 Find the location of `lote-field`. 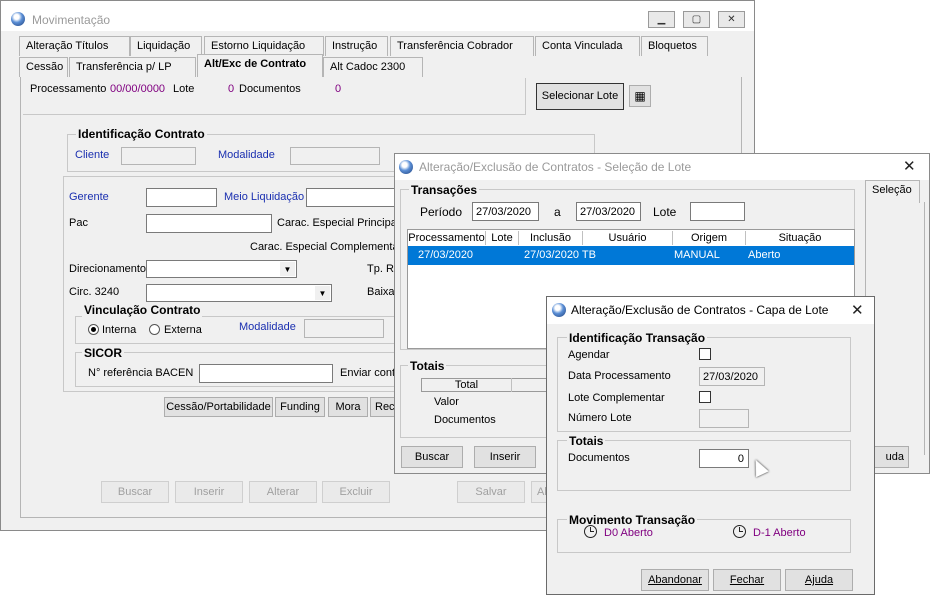

lote-field is located at coordinates (717, 211).